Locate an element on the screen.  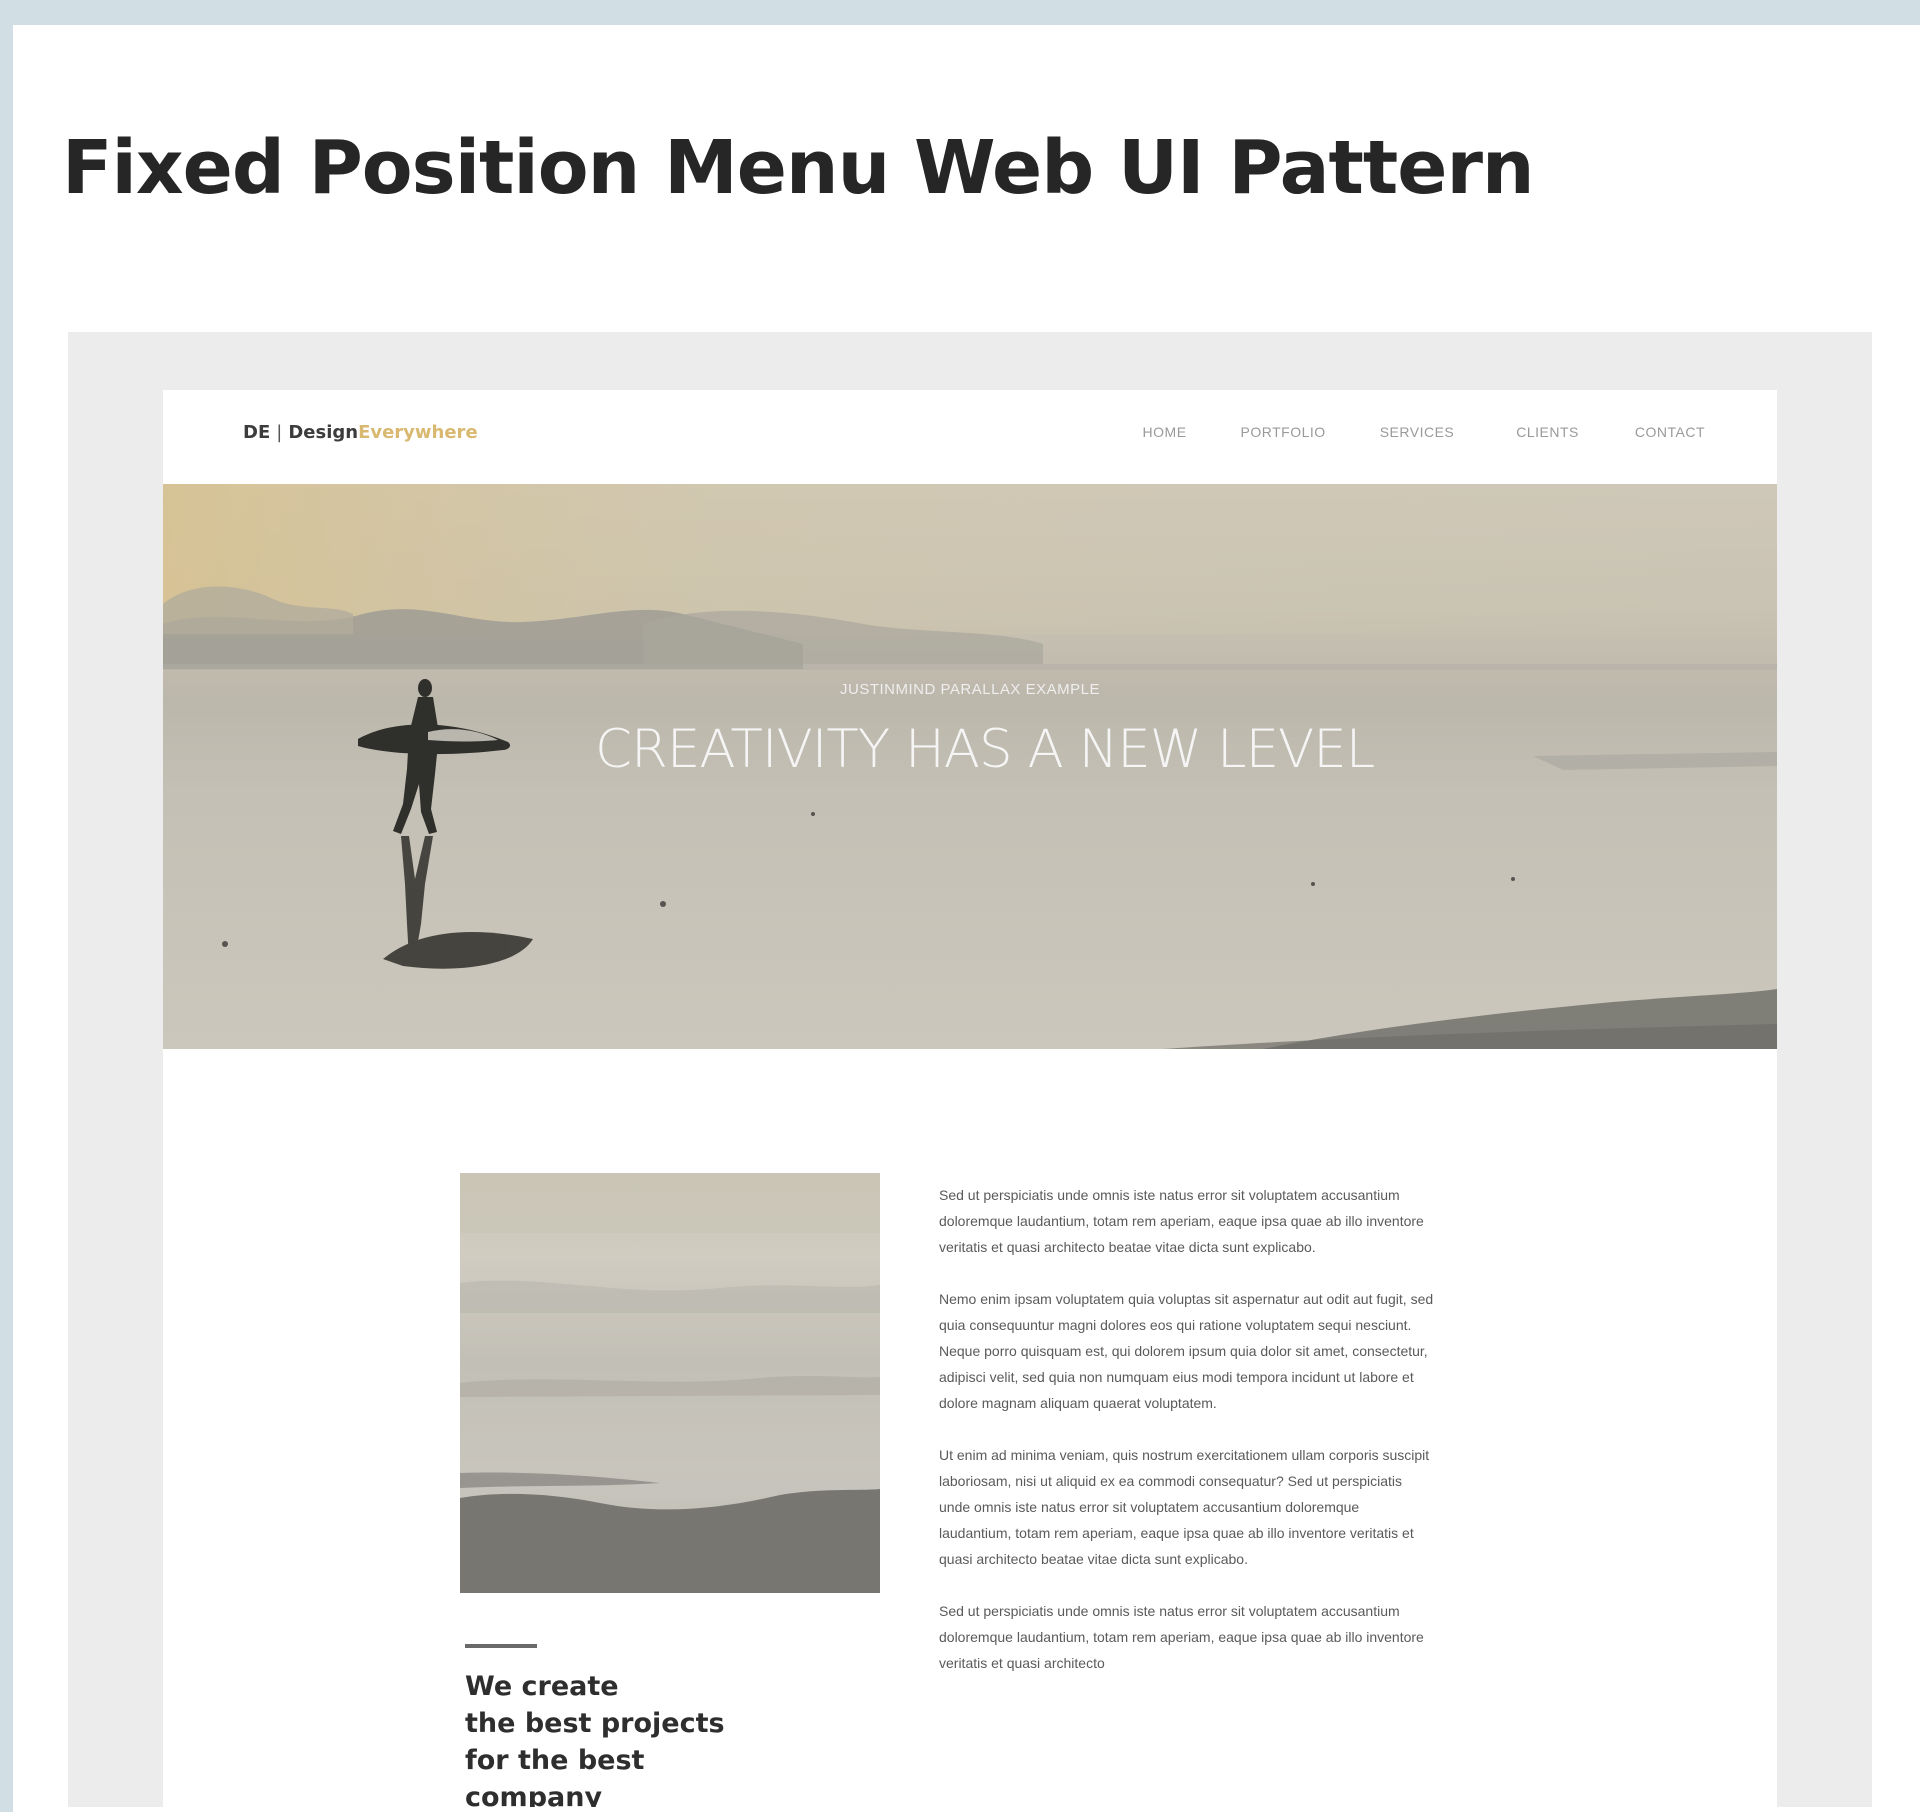
page-title: Fixed Position Menu Web UI Pattern is located at coordinates (798, 168).